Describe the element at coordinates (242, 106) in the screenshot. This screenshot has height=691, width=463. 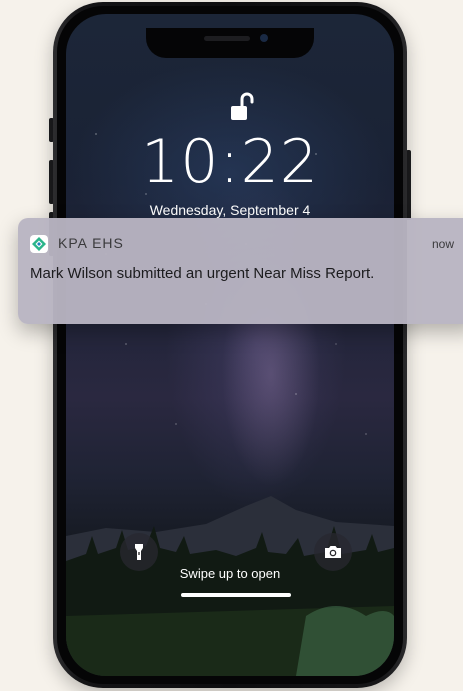
I see `unlocked-padlock-icon` at that location.